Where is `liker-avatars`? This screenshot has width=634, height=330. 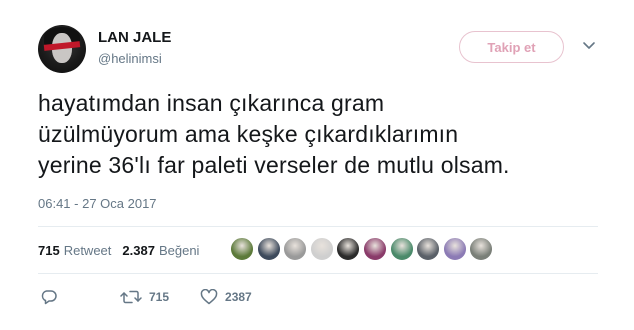
liker-avatars is located at coordinates (363, 249).